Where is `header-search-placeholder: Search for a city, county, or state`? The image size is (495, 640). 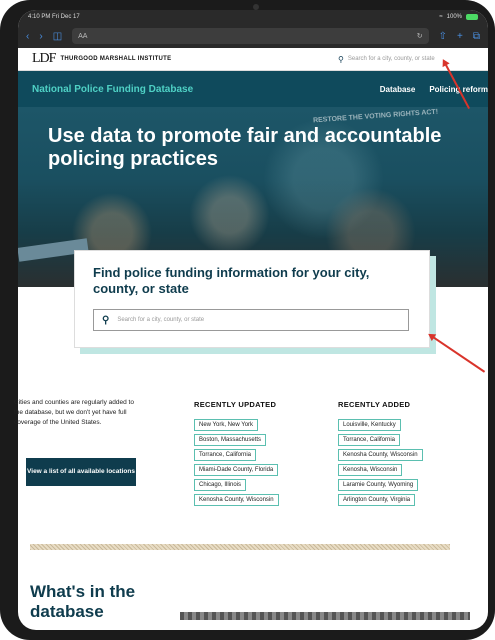 header-search-placeholder: Search for a city, county, or state is located at coordinates (391, 59).